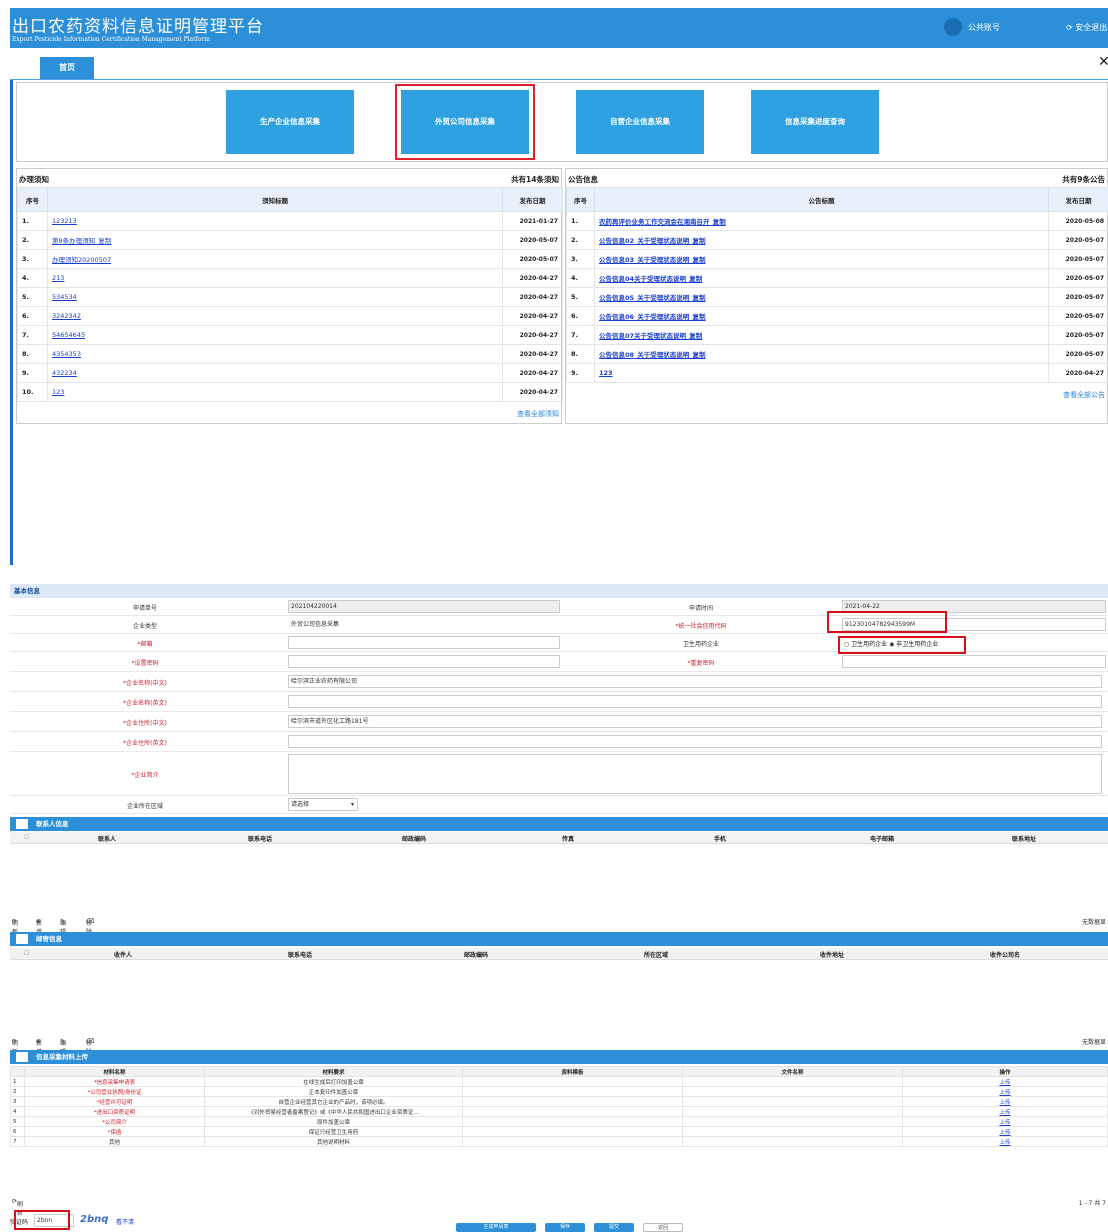  What do you see at coordinates (275, 335) in the screenshot?
I see `notice-title-link: 54654645` at bounding box center [275, 335].